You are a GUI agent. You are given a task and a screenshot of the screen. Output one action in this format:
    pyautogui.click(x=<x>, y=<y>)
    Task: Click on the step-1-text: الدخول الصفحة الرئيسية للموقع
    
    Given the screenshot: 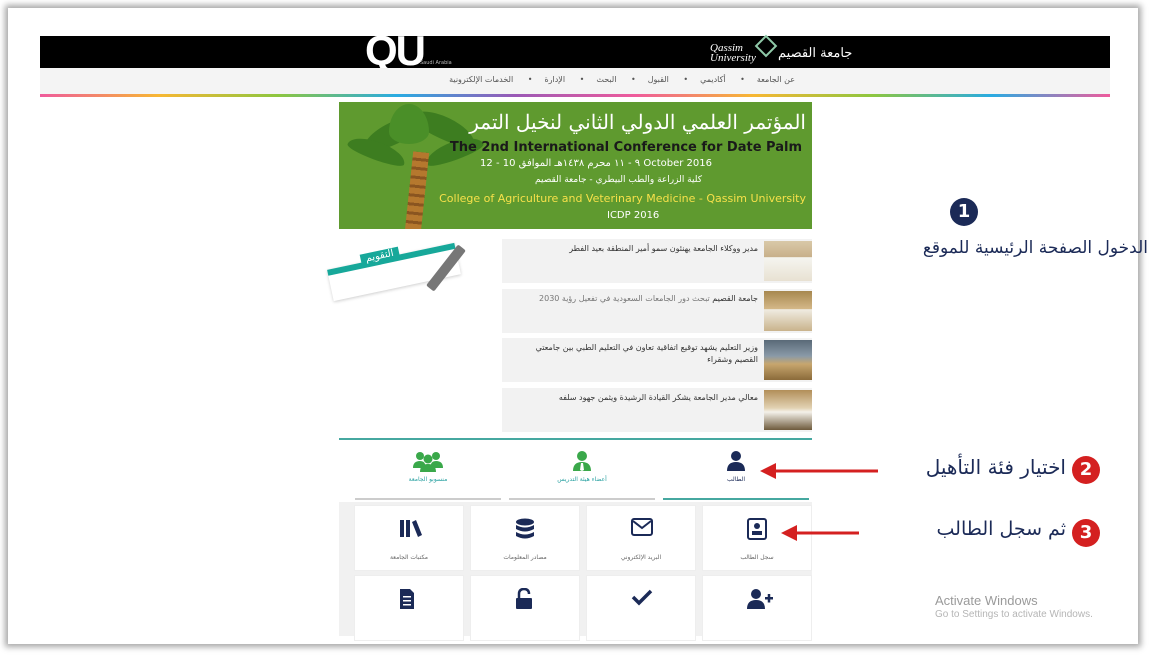 What is the action you would take?
    pyautogui.click(x=1035, y=248)
    